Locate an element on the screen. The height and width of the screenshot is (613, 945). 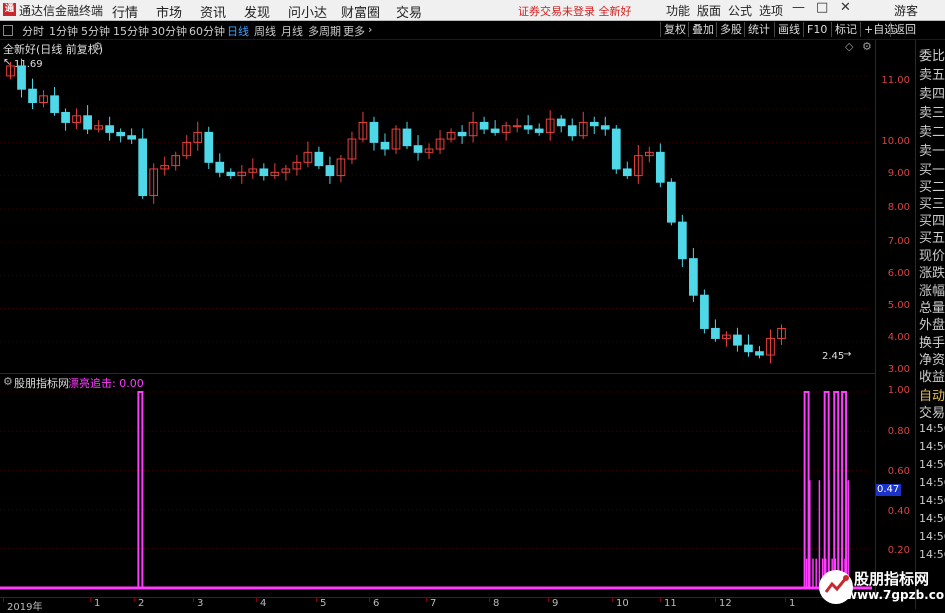
menu-trade: 交易 is located at coordinates (409, 11).